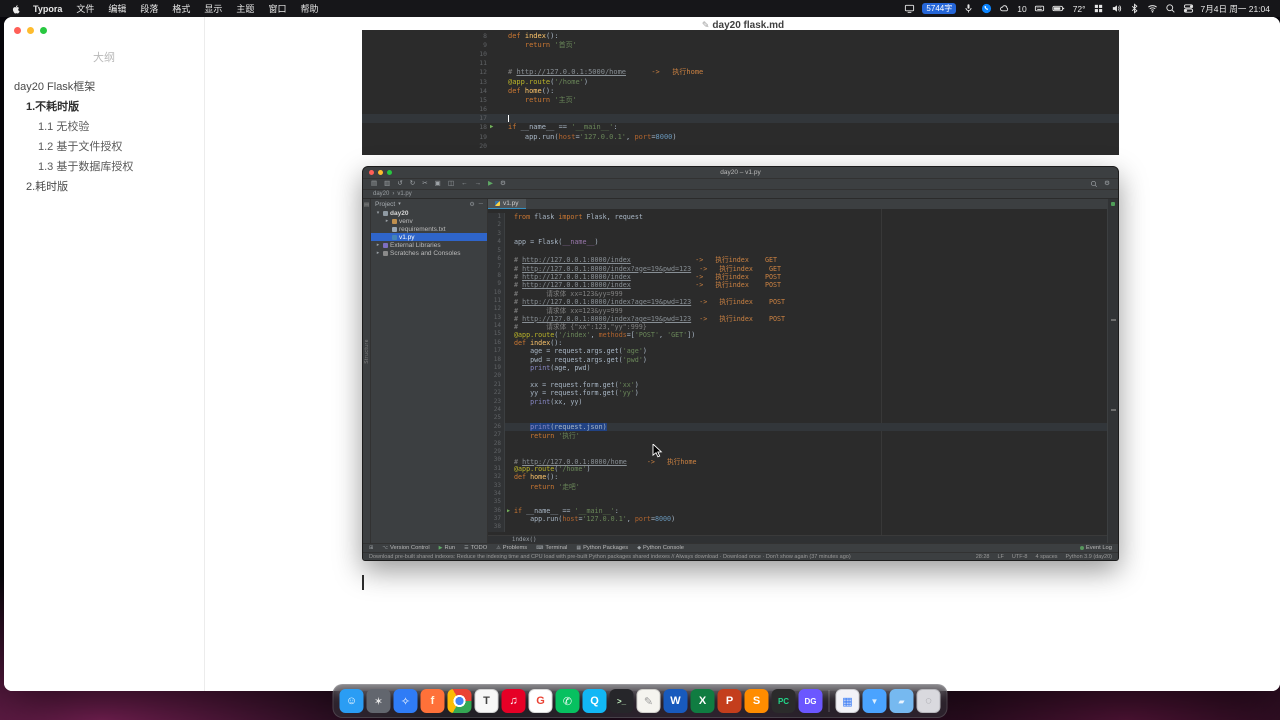  What do you see at coordinates (968, 8) in the screenshot?
I see `mic-icon` at bounding box center [968, 8].